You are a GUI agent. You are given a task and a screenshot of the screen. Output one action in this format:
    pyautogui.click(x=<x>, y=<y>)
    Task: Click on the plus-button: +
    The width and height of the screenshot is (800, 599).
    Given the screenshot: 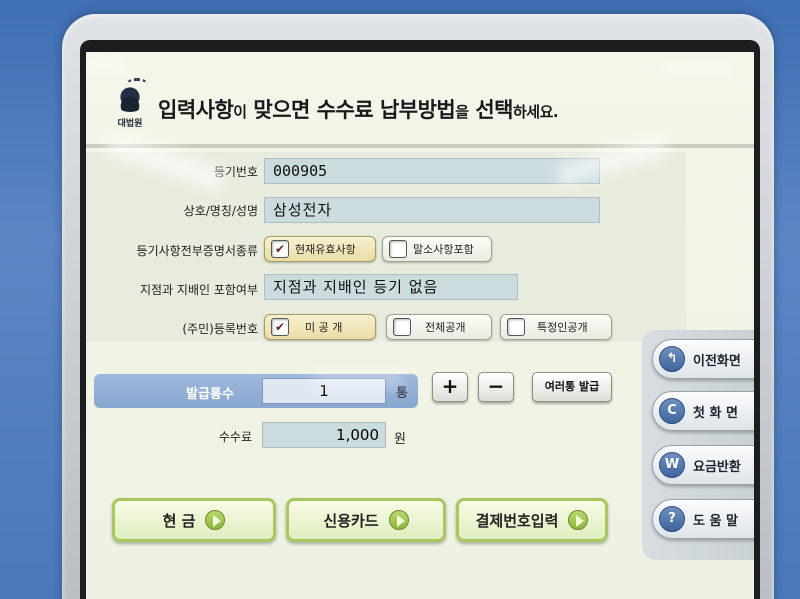 What is the action you would take?
    pyautogui.click(x=450, y=387)
    